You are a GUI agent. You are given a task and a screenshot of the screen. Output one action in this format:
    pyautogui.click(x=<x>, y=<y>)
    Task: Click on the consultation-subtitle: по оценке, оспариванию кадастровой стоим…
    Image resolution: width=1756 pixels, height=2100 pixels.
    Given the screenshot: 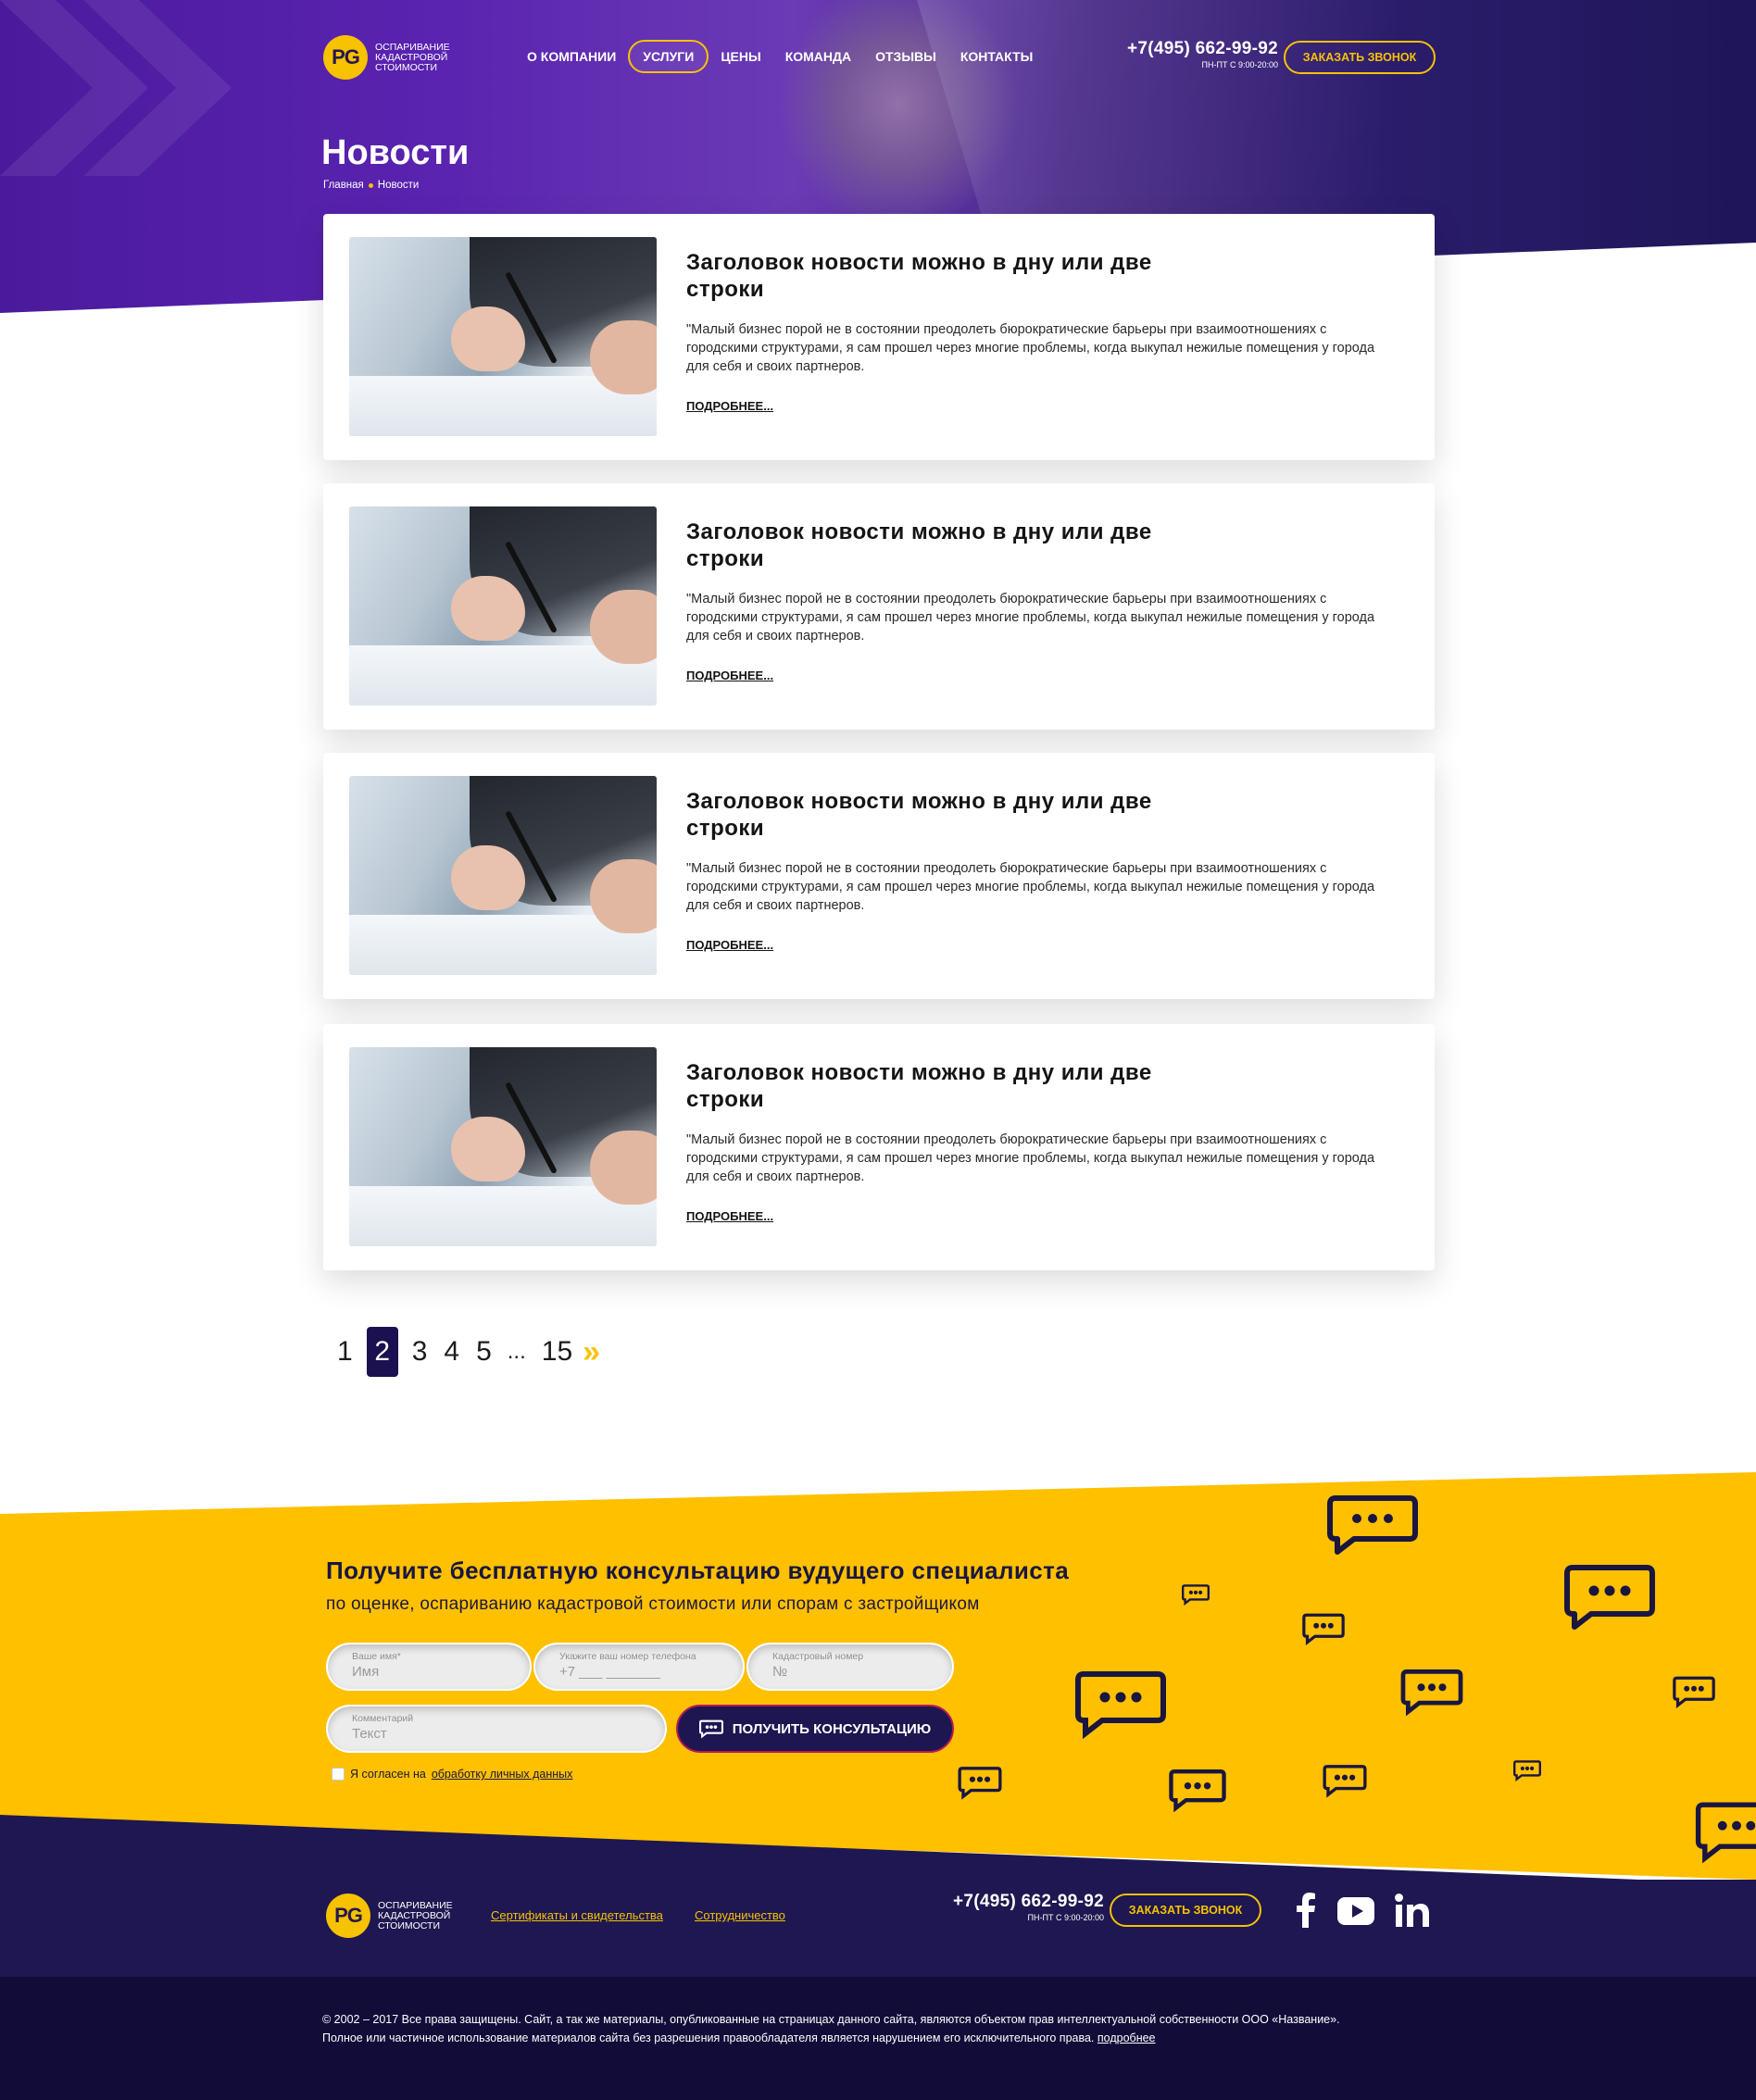 What is the action you would take?
    pyautogui.click(x=653, y=1604)
    